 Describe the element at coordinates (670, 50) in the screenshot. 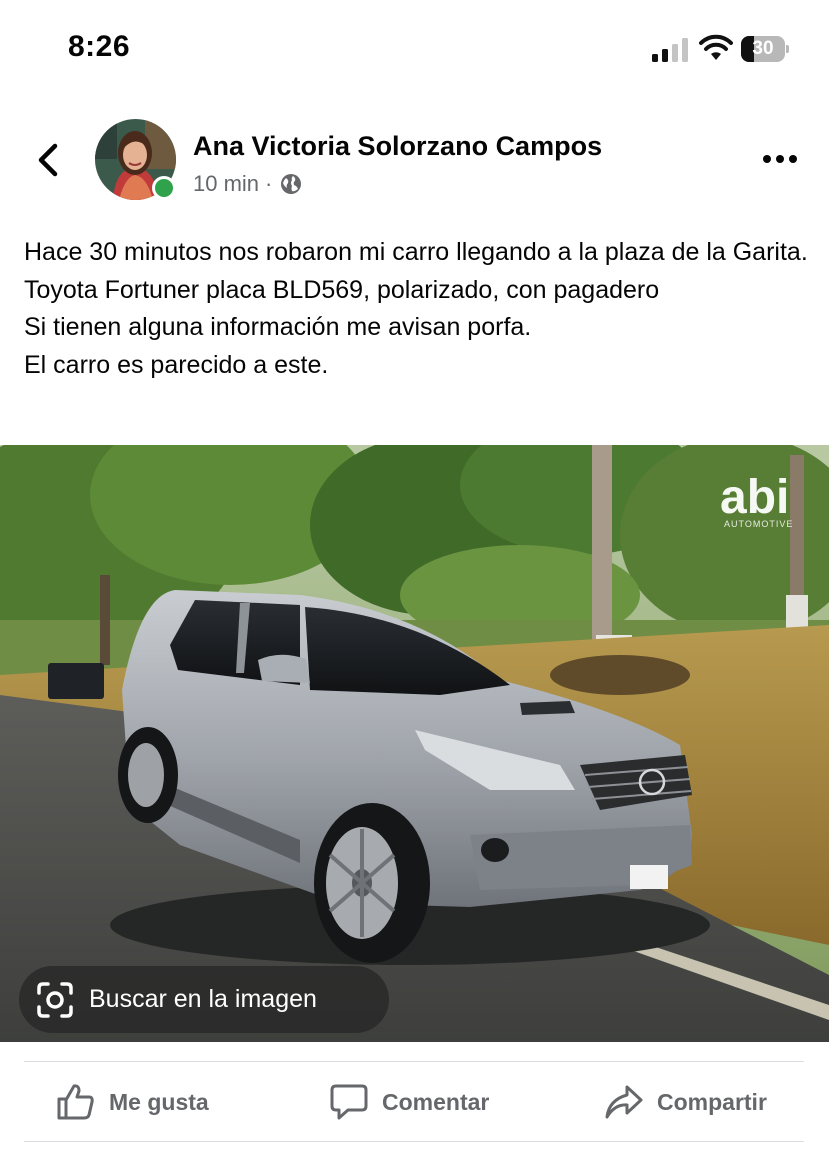

I see `cellular-signal-icon` at that location.